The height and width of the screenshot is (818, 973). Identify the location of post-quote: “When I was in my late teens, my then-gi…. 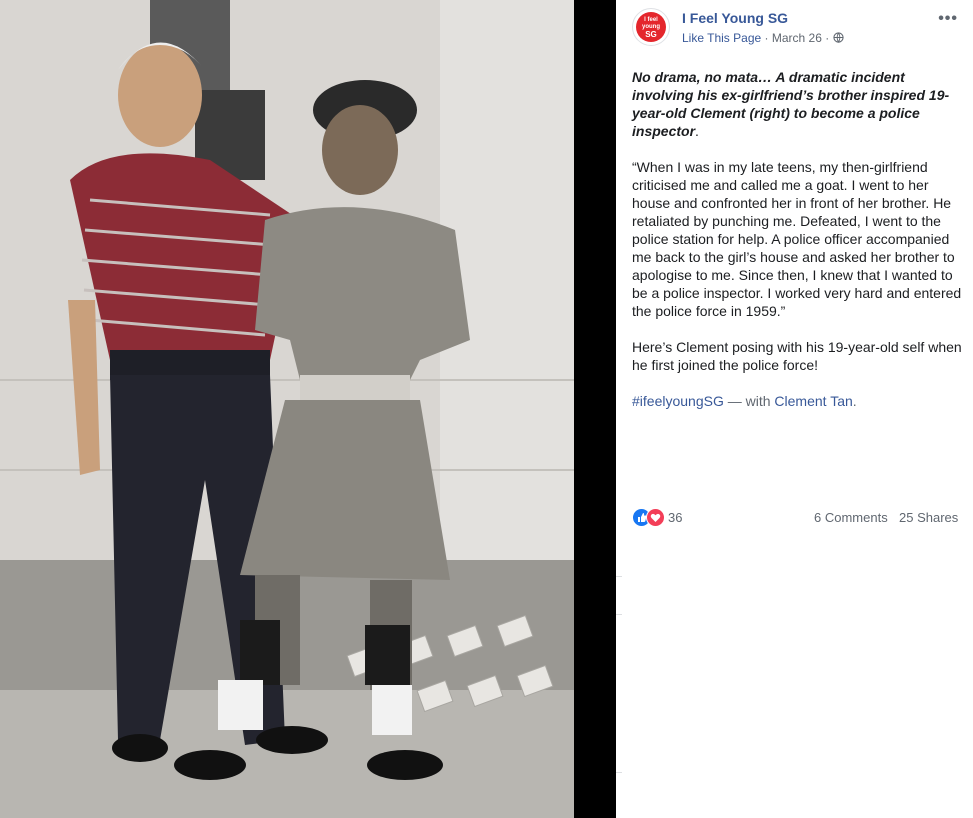
(797, 239).